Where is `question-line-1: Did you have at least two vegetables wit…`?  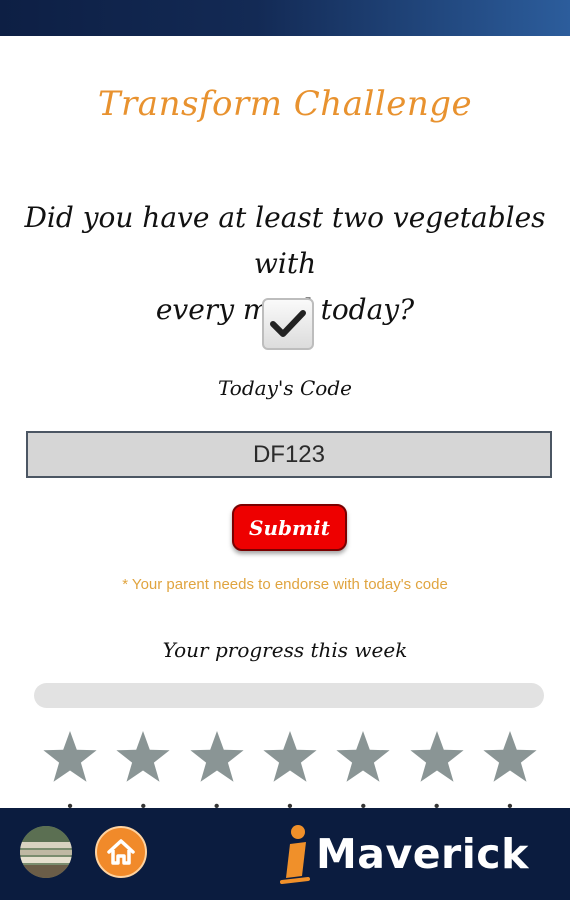 question-line-1: Did you have at least two vegetables wit… is located at coordinates (285, 240).